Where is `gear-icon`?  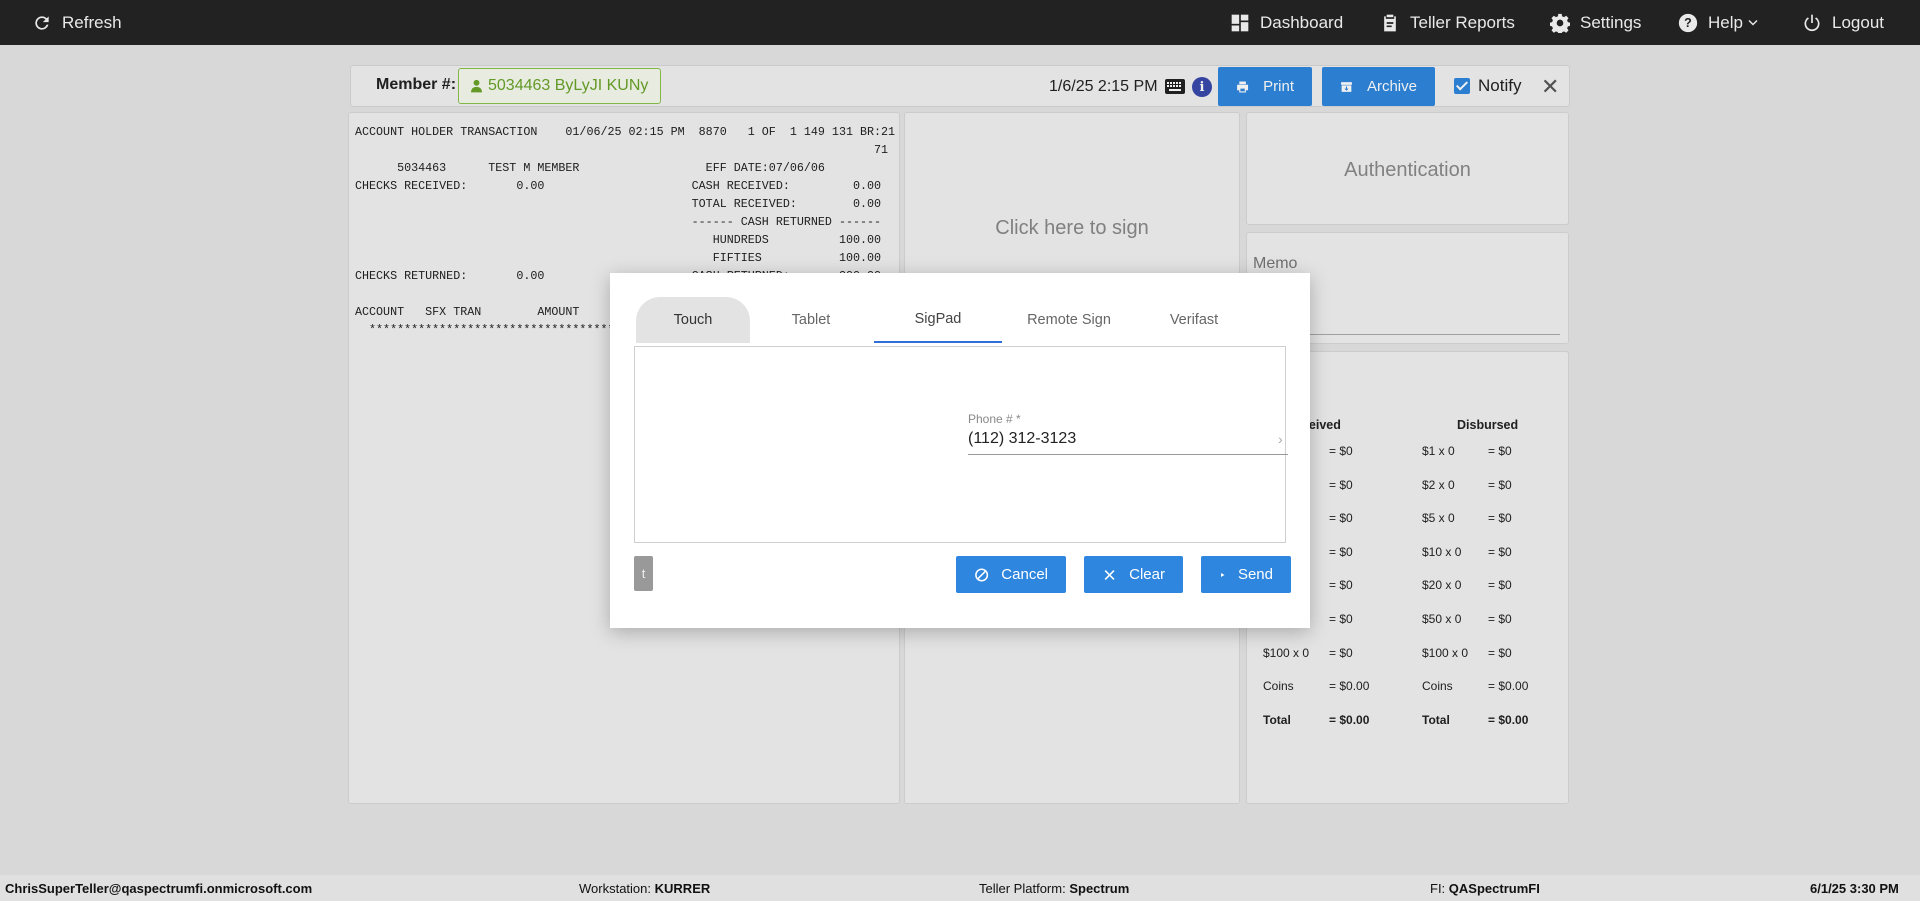 gear-icon is located at coordinates (1560, 23).